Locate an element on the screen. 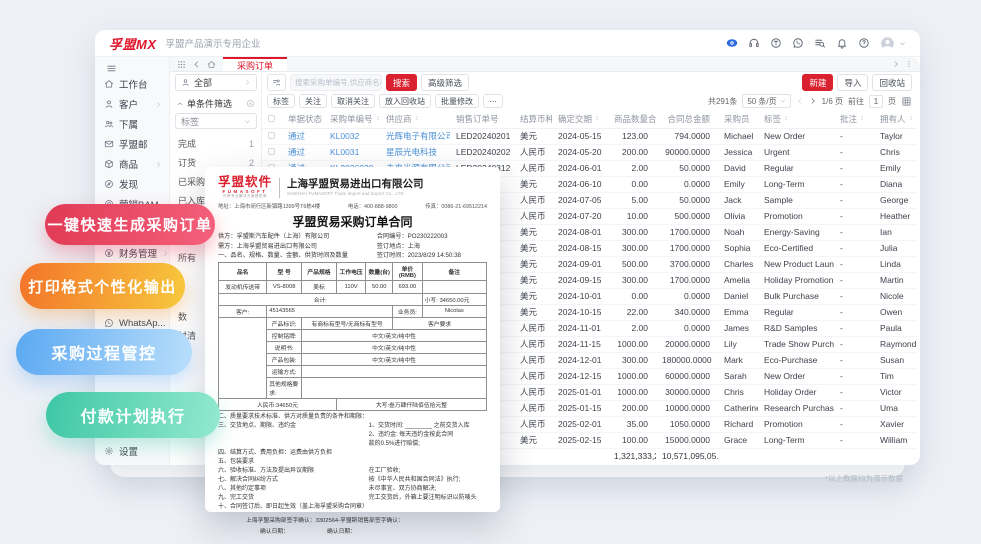 Image resolution: width=981 pixels, height=544 pixels. column-settings-icon is located at coordinates (906, 101).